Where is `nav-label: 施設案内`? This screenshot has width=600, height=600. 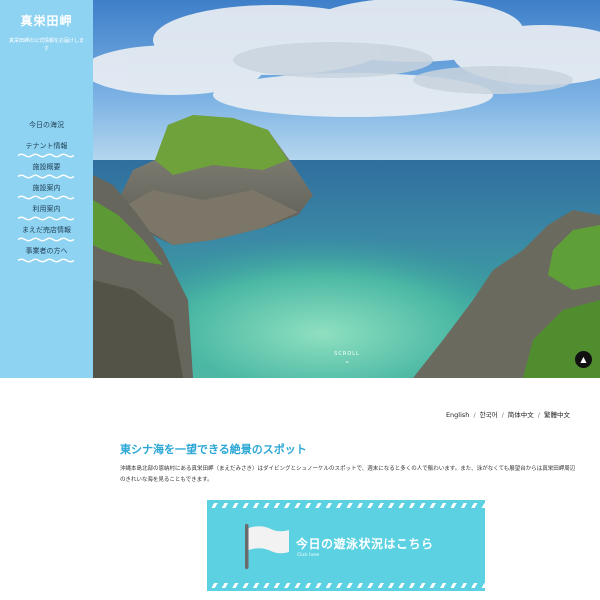
nav-label: 施設案内 is located at coordinates (46, 188).